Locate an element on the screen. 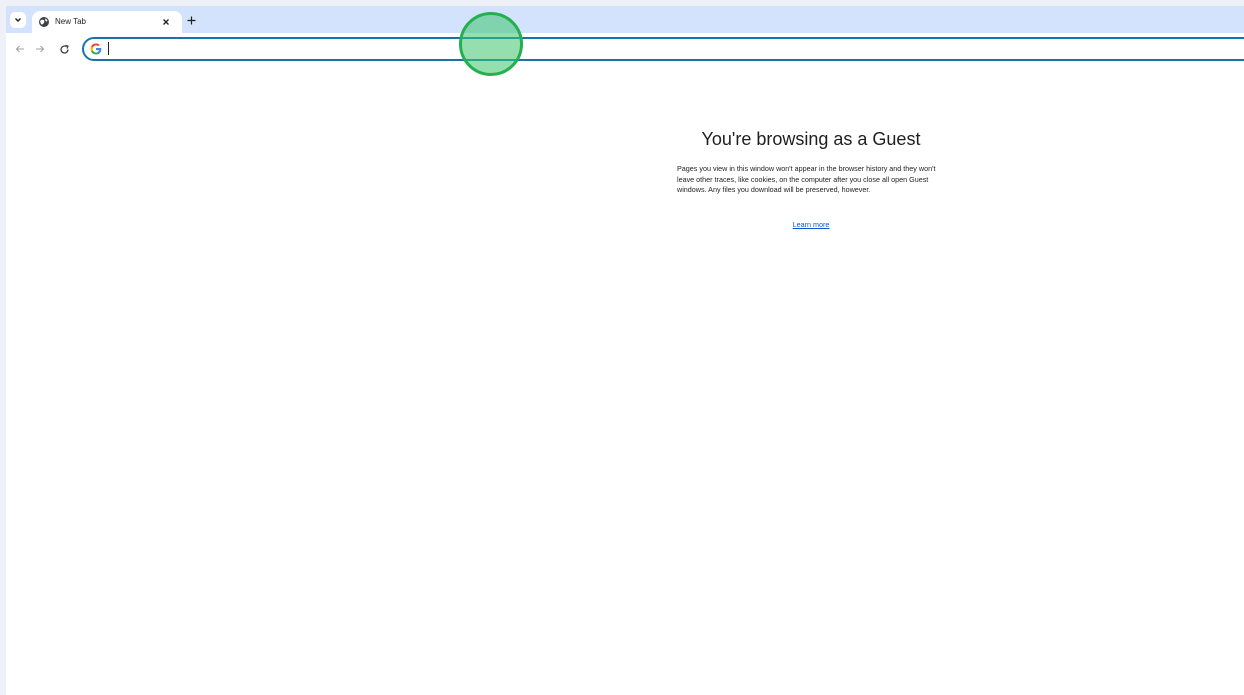 This screenshot has width=1244, height=695. text-caret is located at coordinates (108, 48).